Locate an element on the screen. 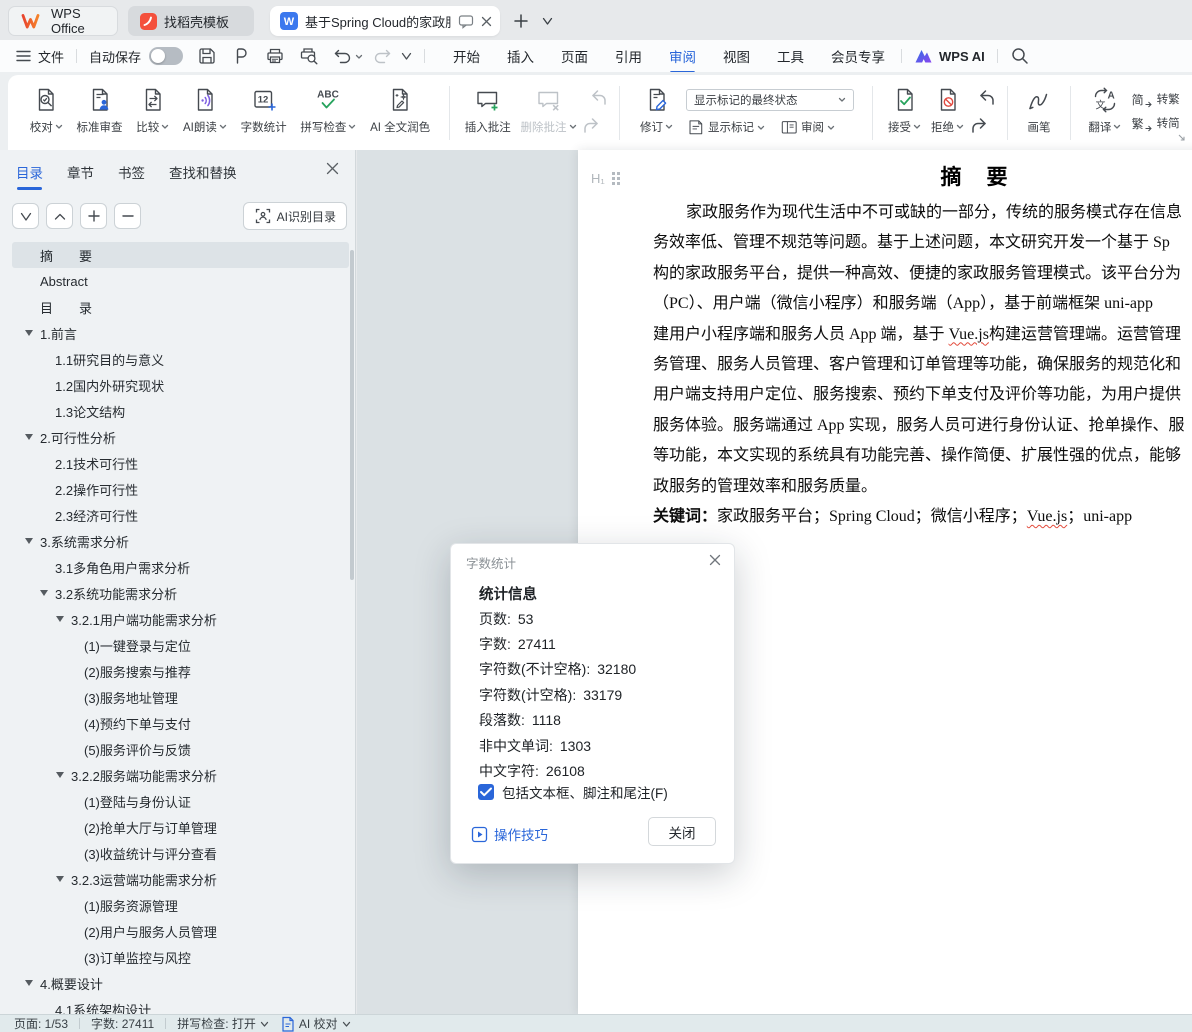 The image size is (1192, 1032). toc-item: 2.2操作可行性 is located at coordinates (180, 489).